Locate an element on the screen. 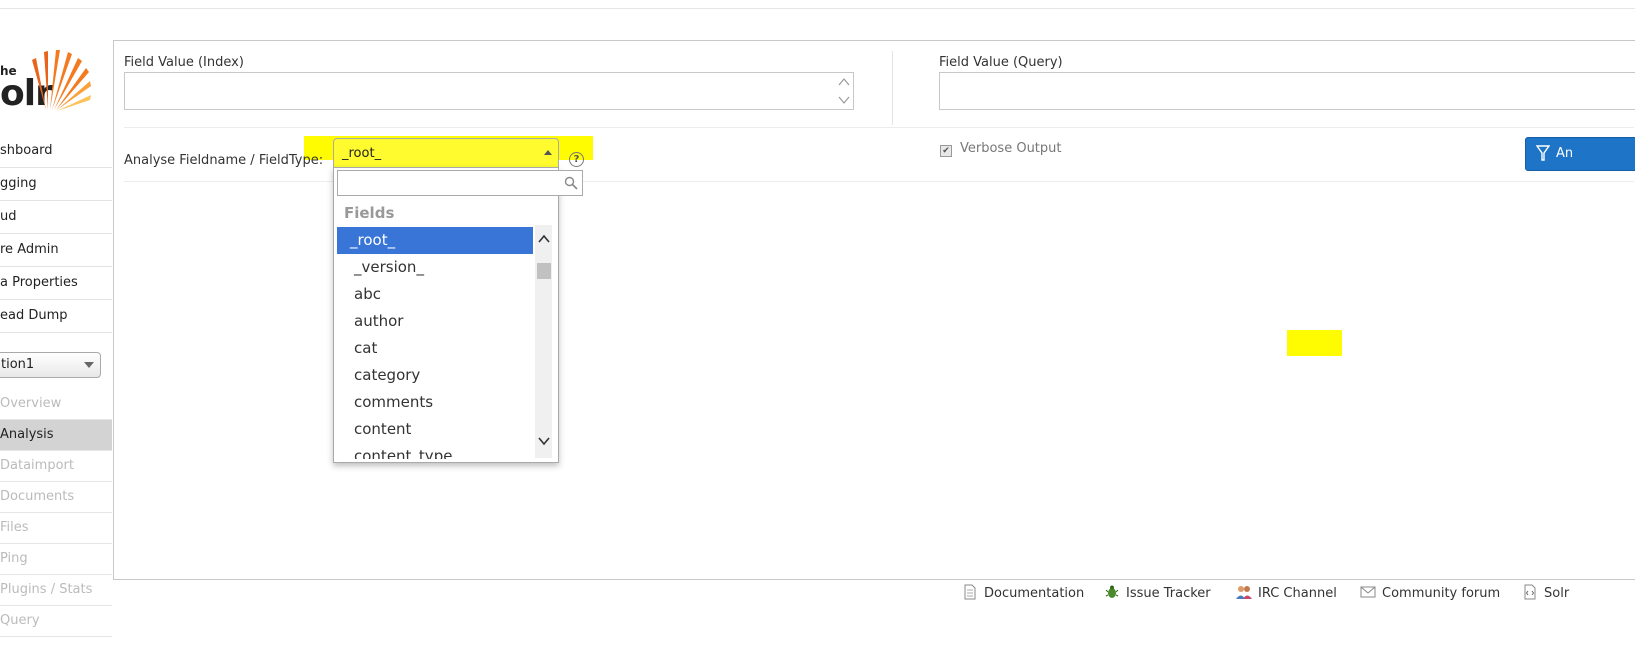  footer-link-irc-channel-label: IRC Channel is located at coordinates (1297, 593).